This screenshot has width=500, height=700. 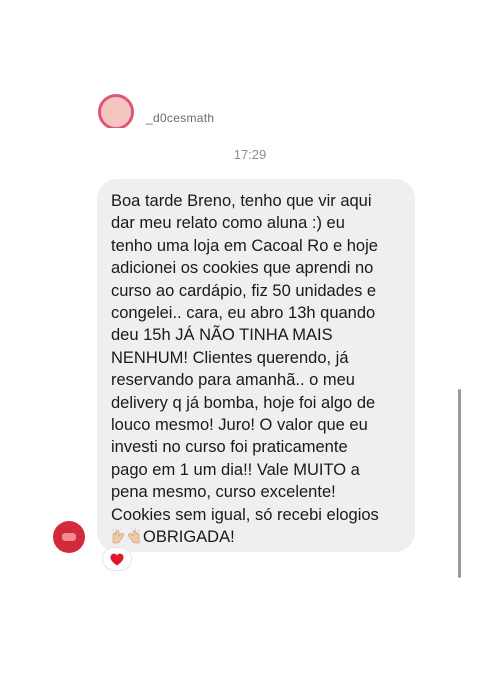 What do you see at coordinates (69, 537) in the screenshot?
I see `sender-avatar` at bounding box center [69, 537].